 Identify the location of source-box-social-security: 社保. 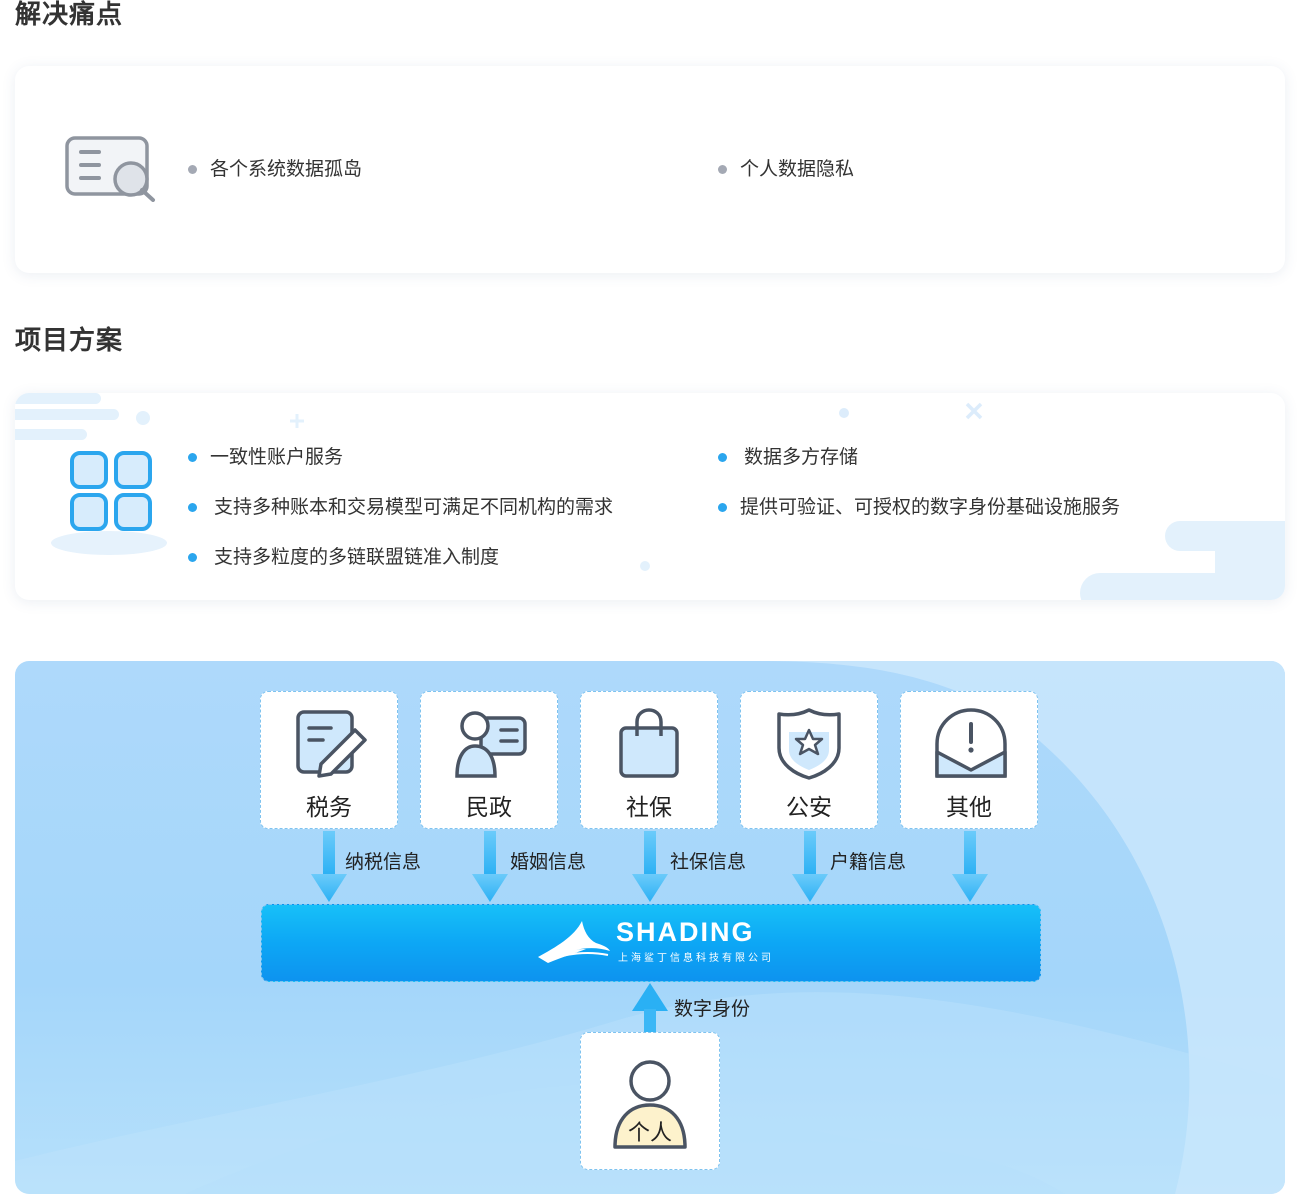
(649, 760).